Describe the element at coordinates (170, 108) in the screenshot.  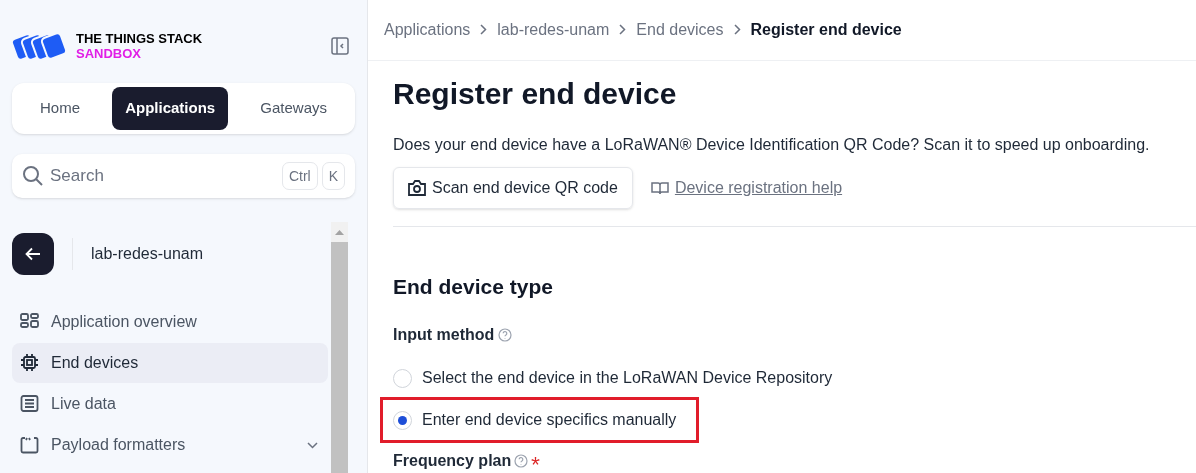
I see `nav-tab: Applications` at that location.